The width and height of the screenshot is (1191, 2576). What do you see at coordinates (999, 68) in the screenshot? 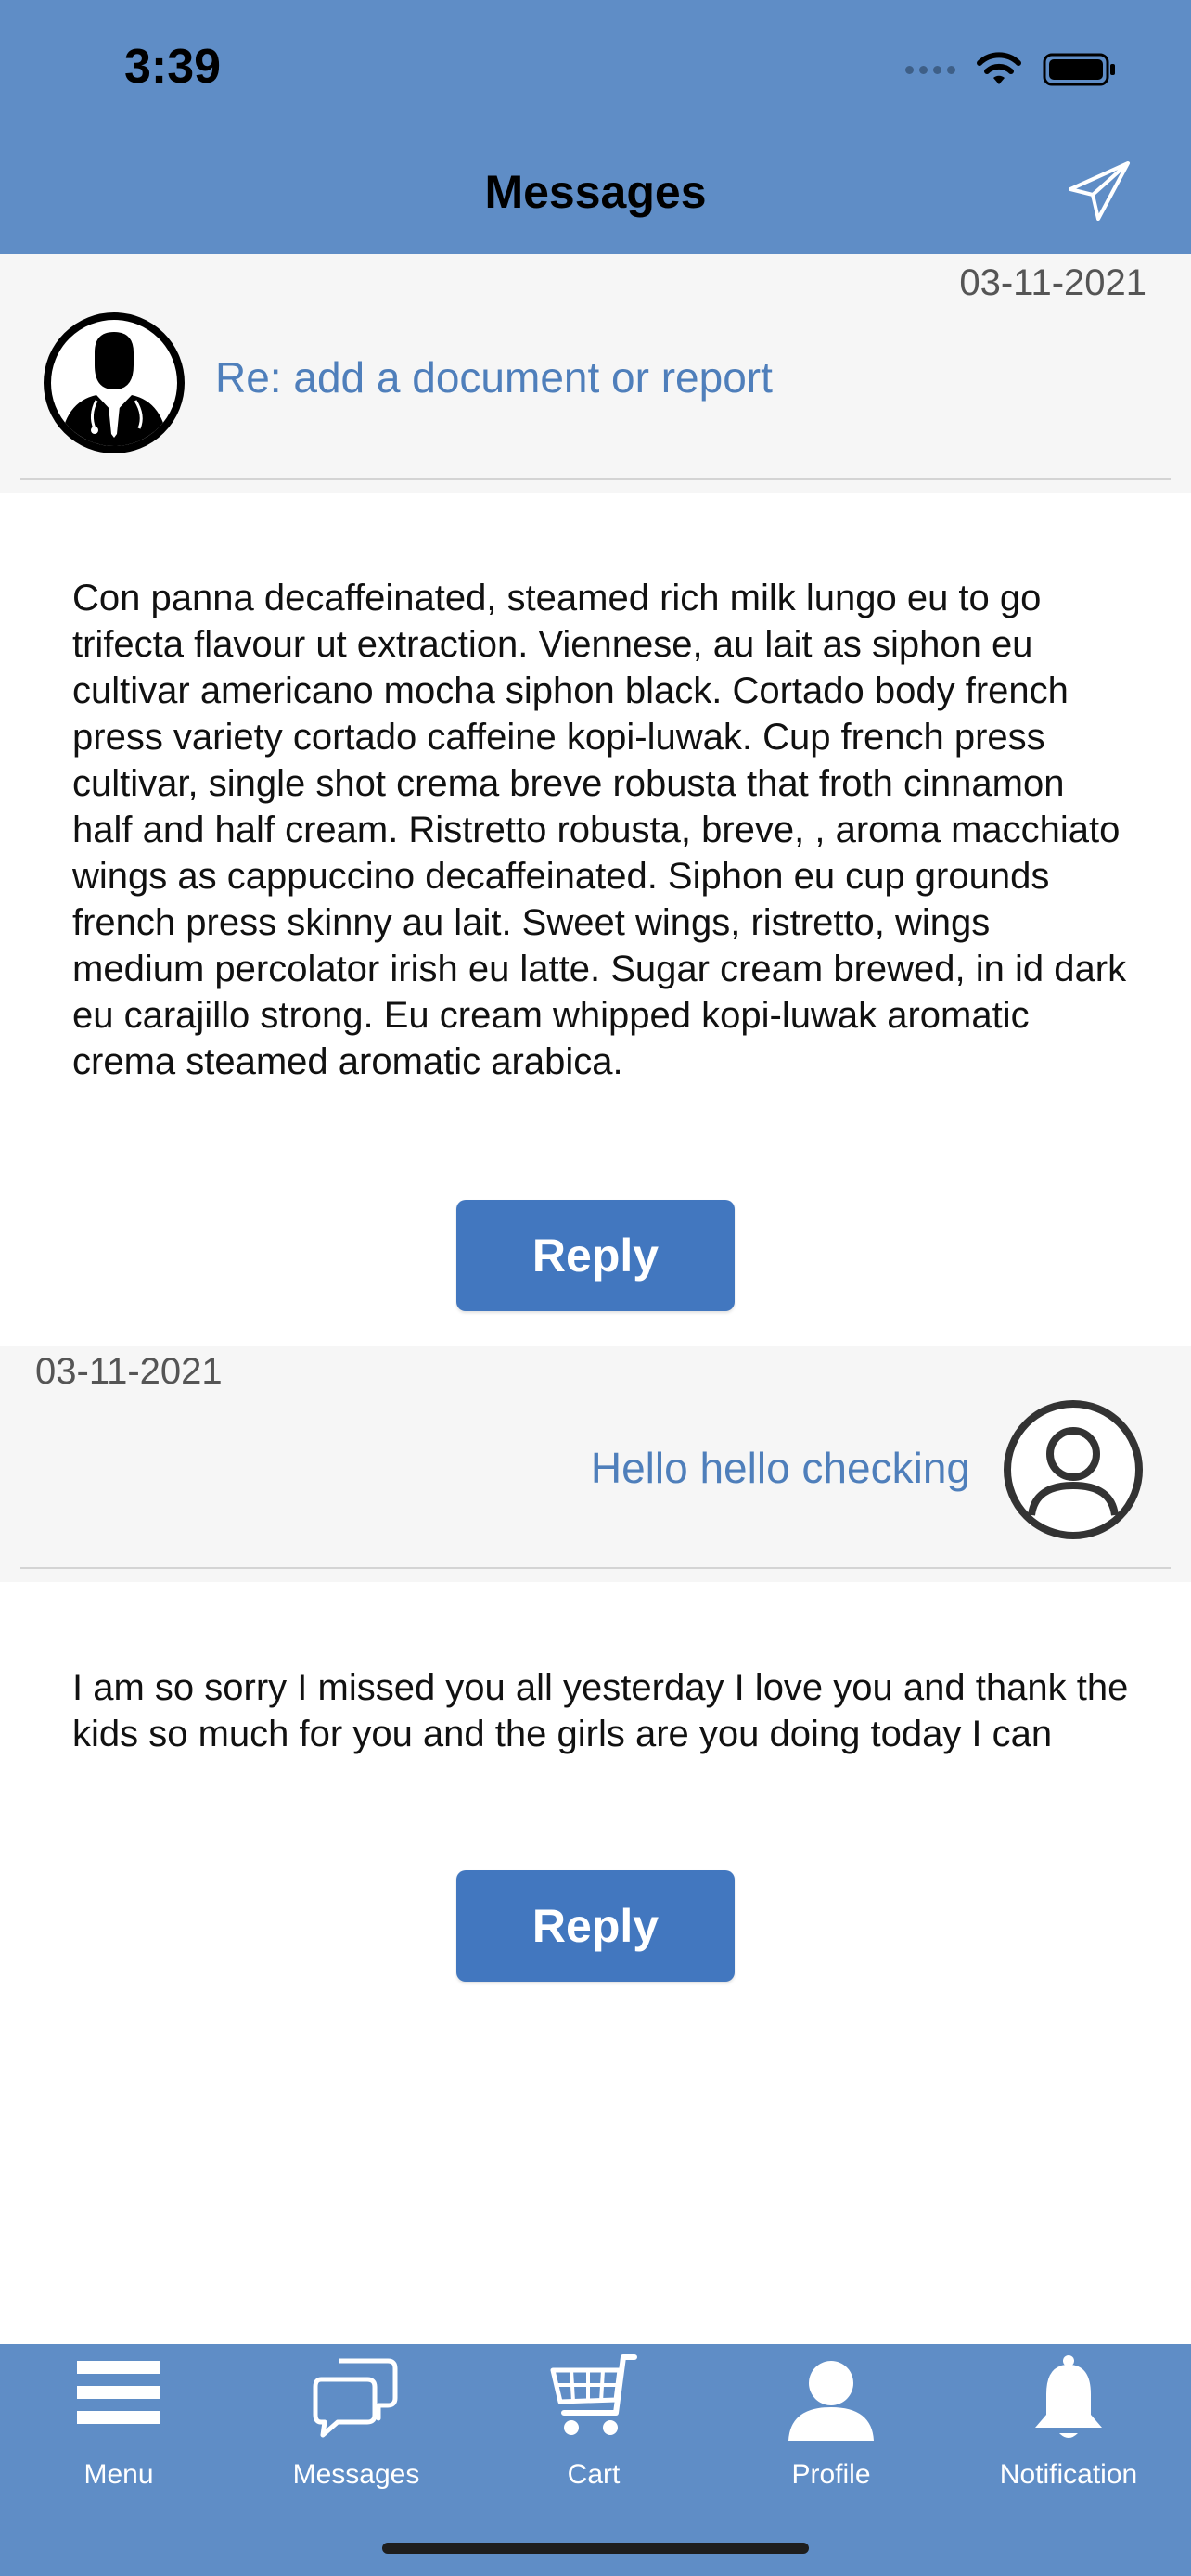
I see `wifi-icon` at bounding box center [999, 68].